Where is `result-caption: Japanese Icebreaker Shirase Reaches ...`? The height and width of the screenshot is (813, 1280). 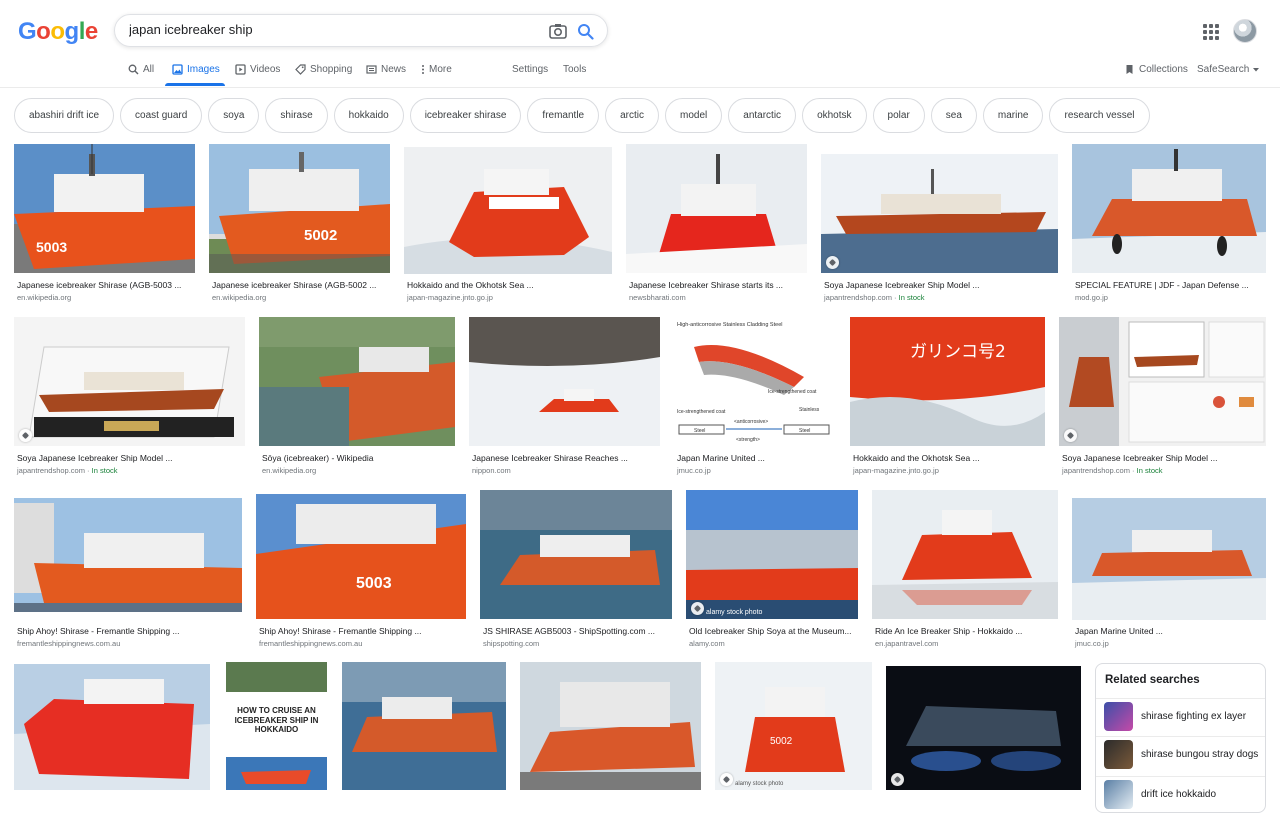 result-caption: Japanese Icebreaker Shirase Reaches ... is located at coordinates (566, 458).